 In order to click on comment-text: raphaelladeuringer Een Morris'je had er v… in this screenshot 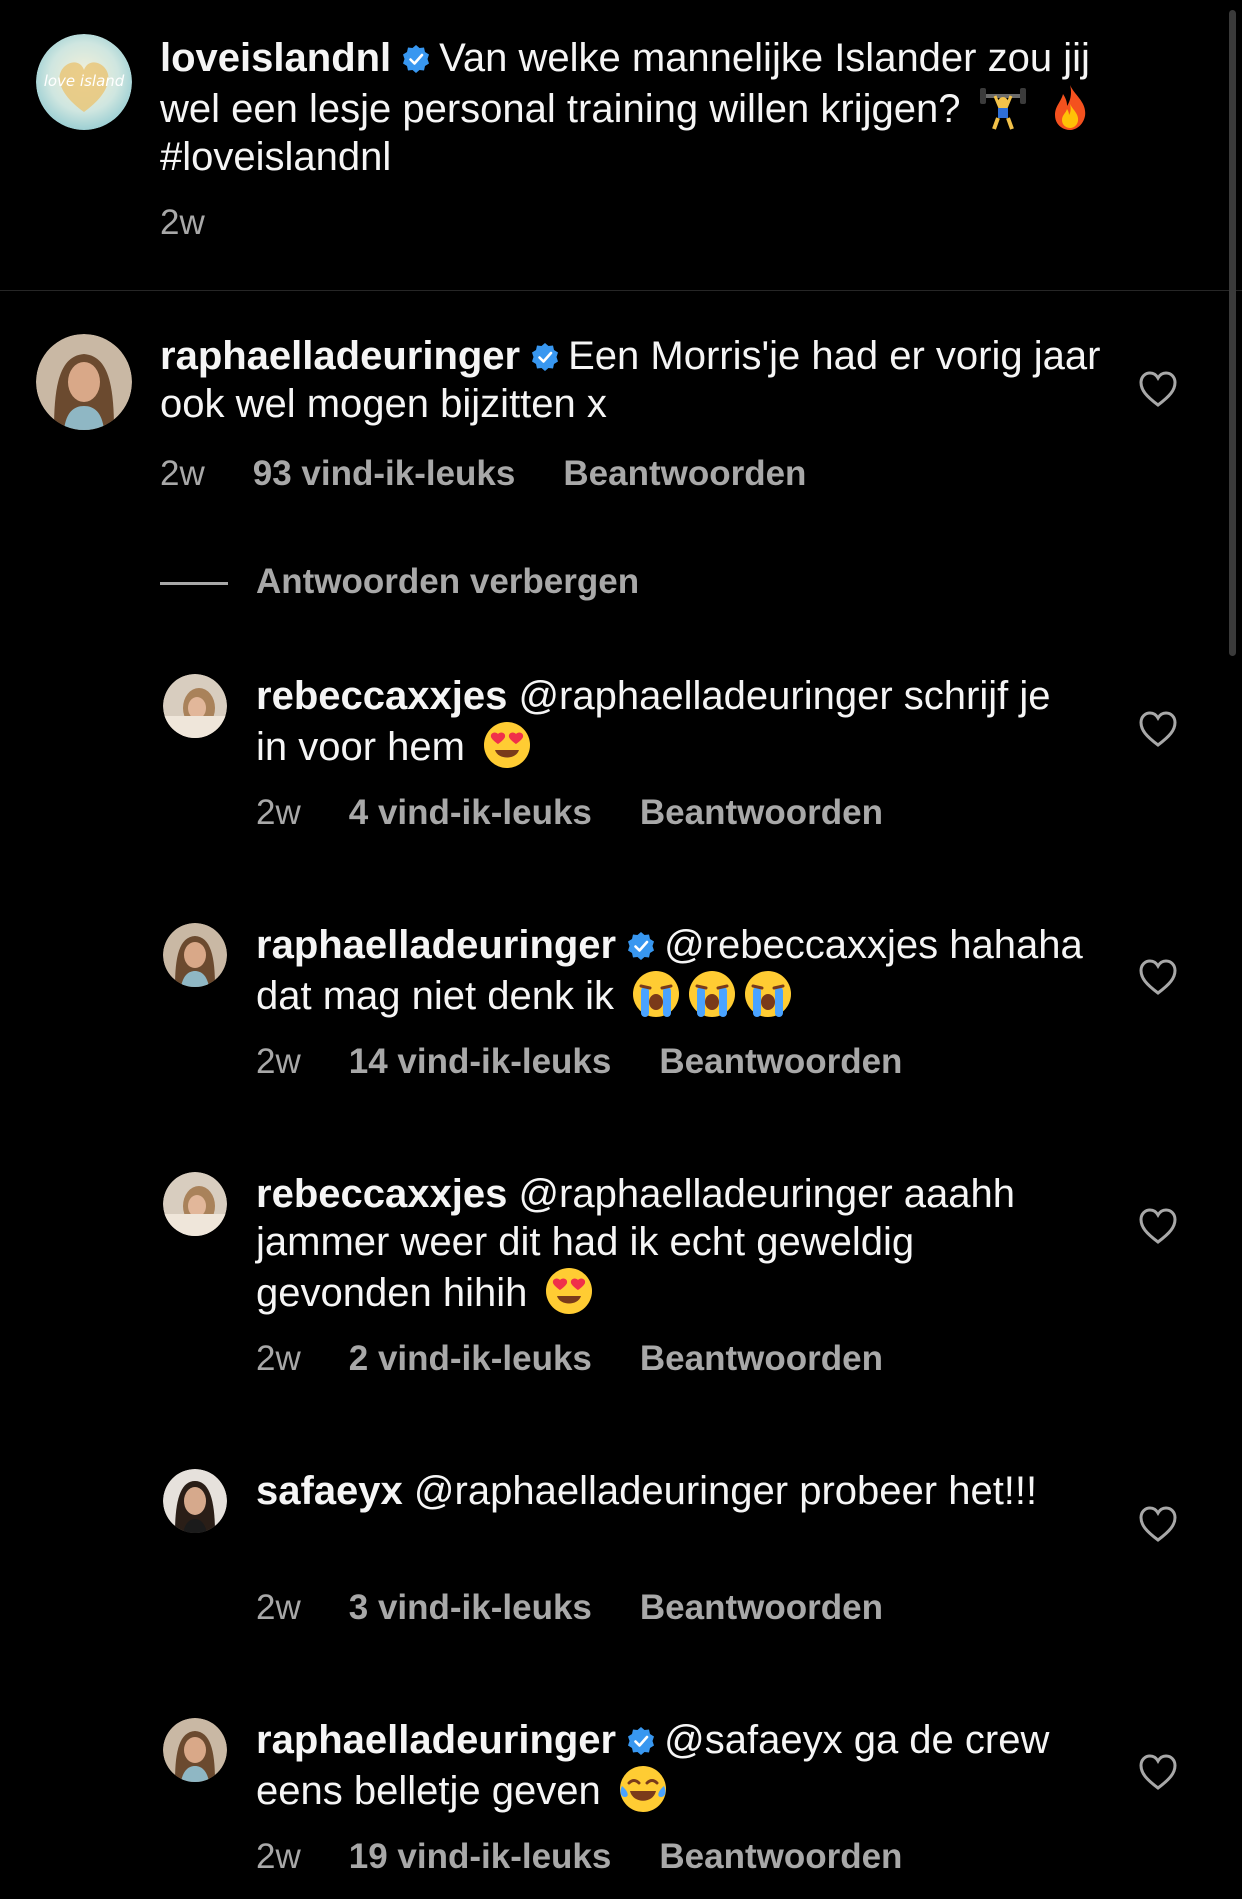, I will do `click(660, 380)`.